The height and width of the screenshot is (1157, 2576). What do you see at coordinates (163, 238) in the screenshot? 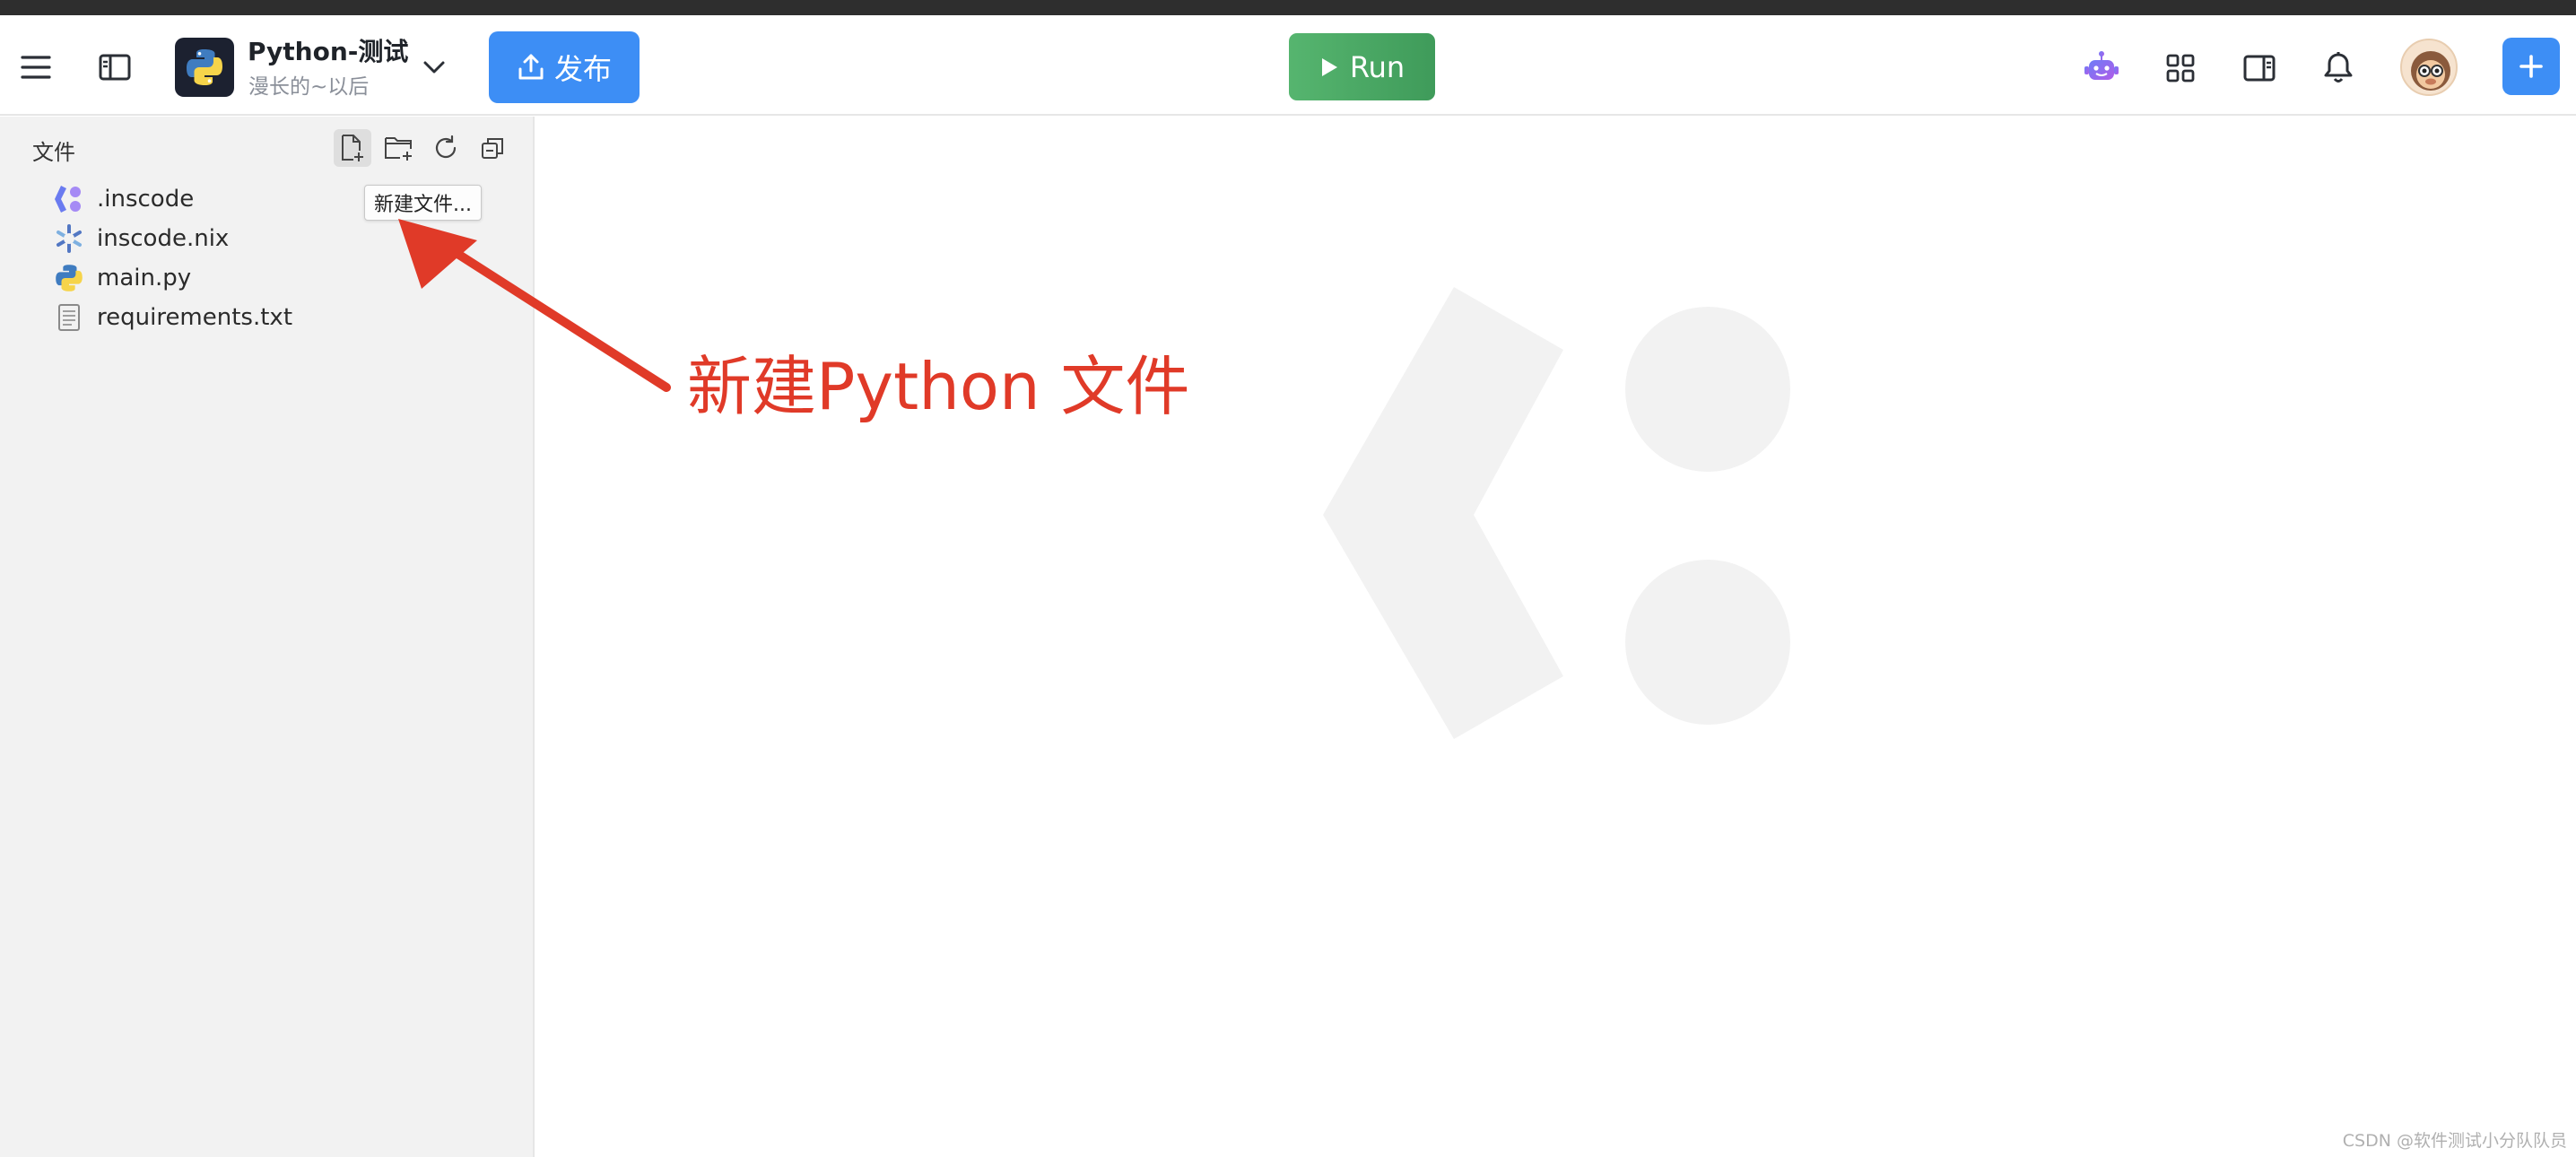
I see `file-name: inscode.nix` at bounding box center [163, 238].